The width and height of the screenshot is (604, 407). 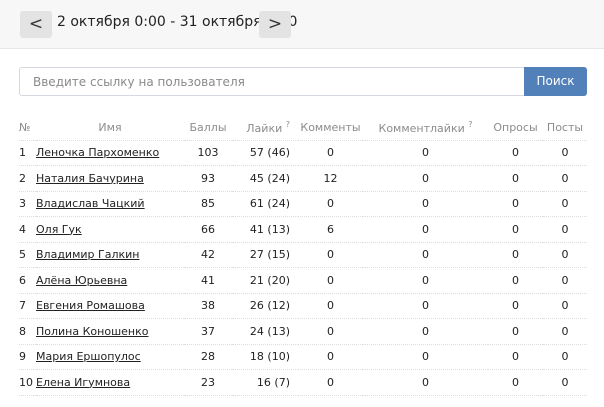 What do you see at coordinates (110, 128) in the screenshot?
I see `header-name: Имя` at bounding box center [110, 128].